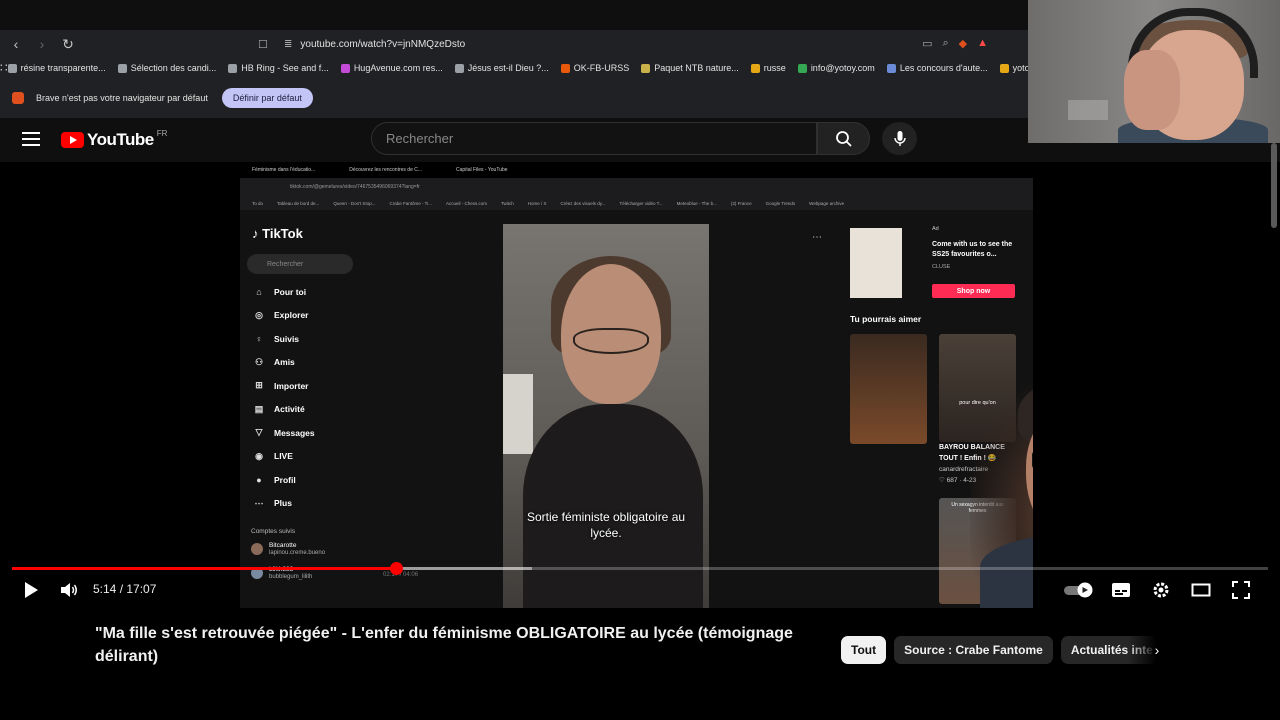 Image resolution: width=1280 pixels, height=720 pixels. I want to click on tiktok-nav-label: Amis, so click(284, 362).